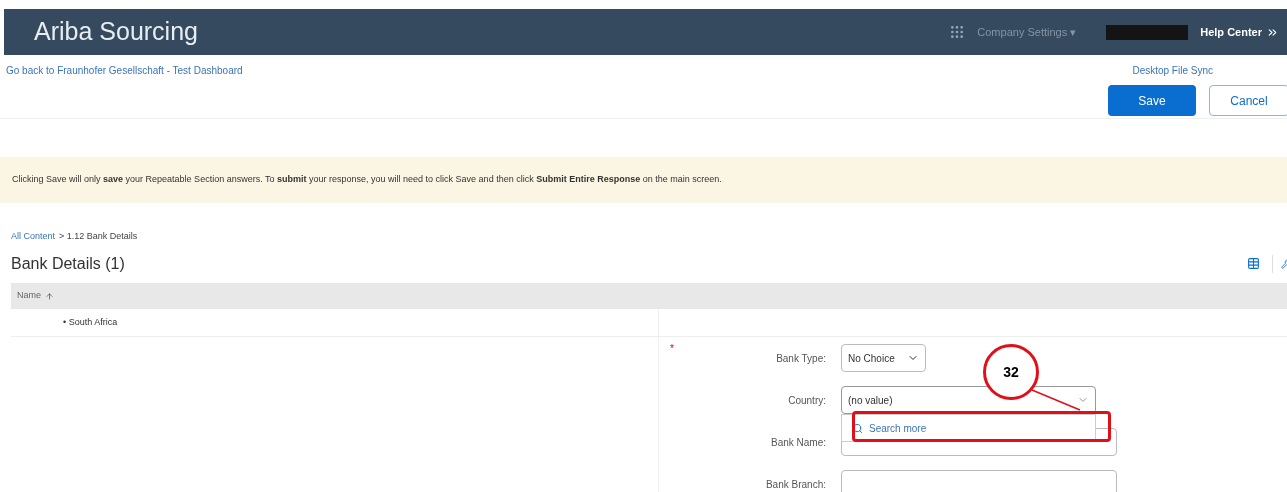  Describe the element at coordinates (1056, 400) in the screenshot. I see `callout-line` at that location.